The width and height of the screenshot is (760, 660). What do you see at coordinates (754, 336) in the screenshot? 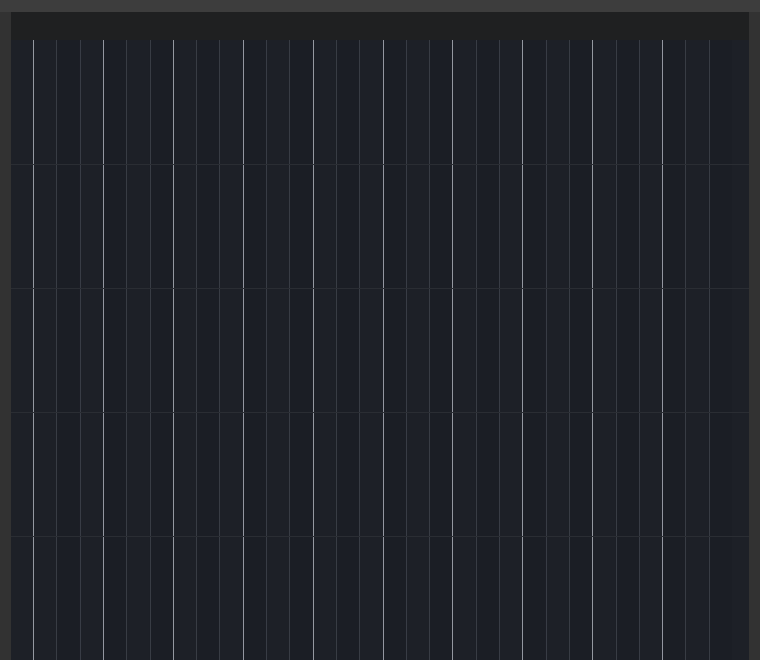
I see `right-window-border` at bounding box center [754, 336].